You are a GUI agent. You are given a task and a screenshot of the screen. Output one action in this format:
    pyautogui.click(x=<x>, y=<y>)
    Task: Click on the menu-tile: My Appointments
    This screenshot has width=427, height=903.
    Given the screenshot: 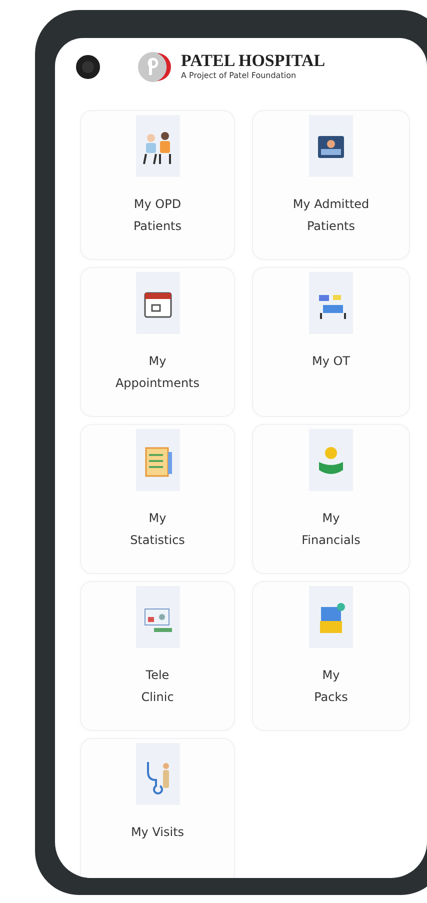 What is the action you would take?
    pyautogui.click(x=157, y=342)
    